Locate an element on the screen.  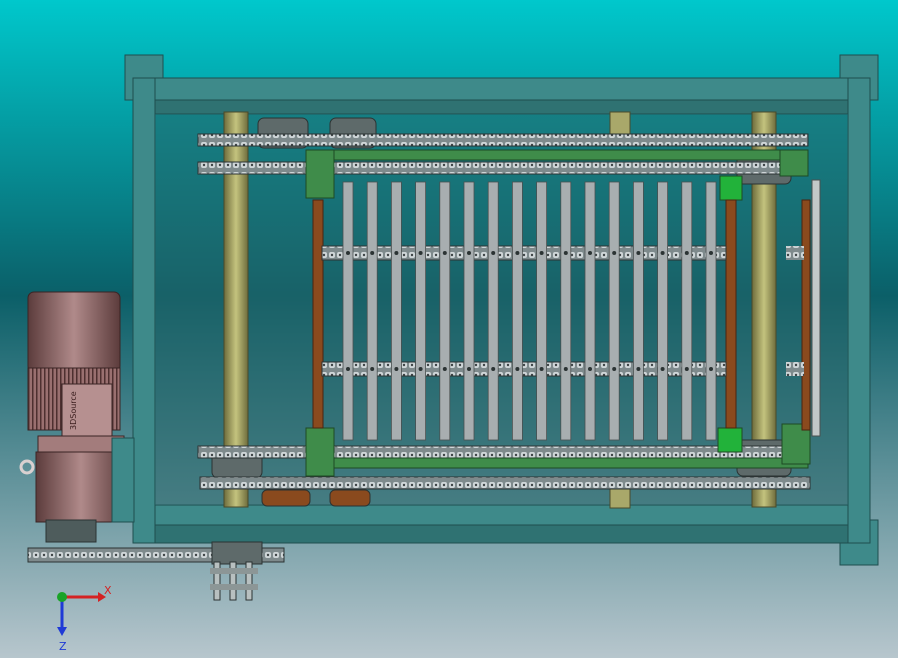
chain-bottom-inner is located at coordinates (502, 452).